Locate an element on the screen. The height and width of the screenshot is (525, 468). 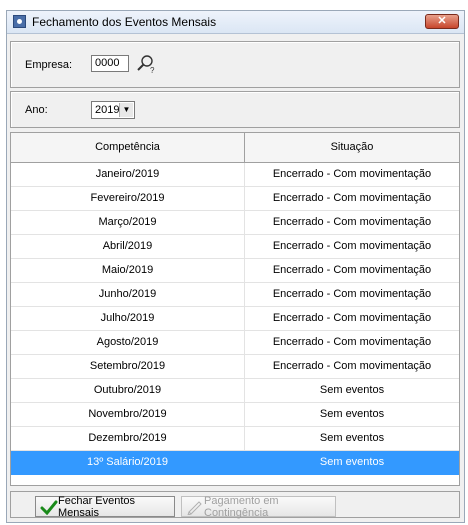
competencia-cell: Abril/2019 is located at coordinates (128, 246).